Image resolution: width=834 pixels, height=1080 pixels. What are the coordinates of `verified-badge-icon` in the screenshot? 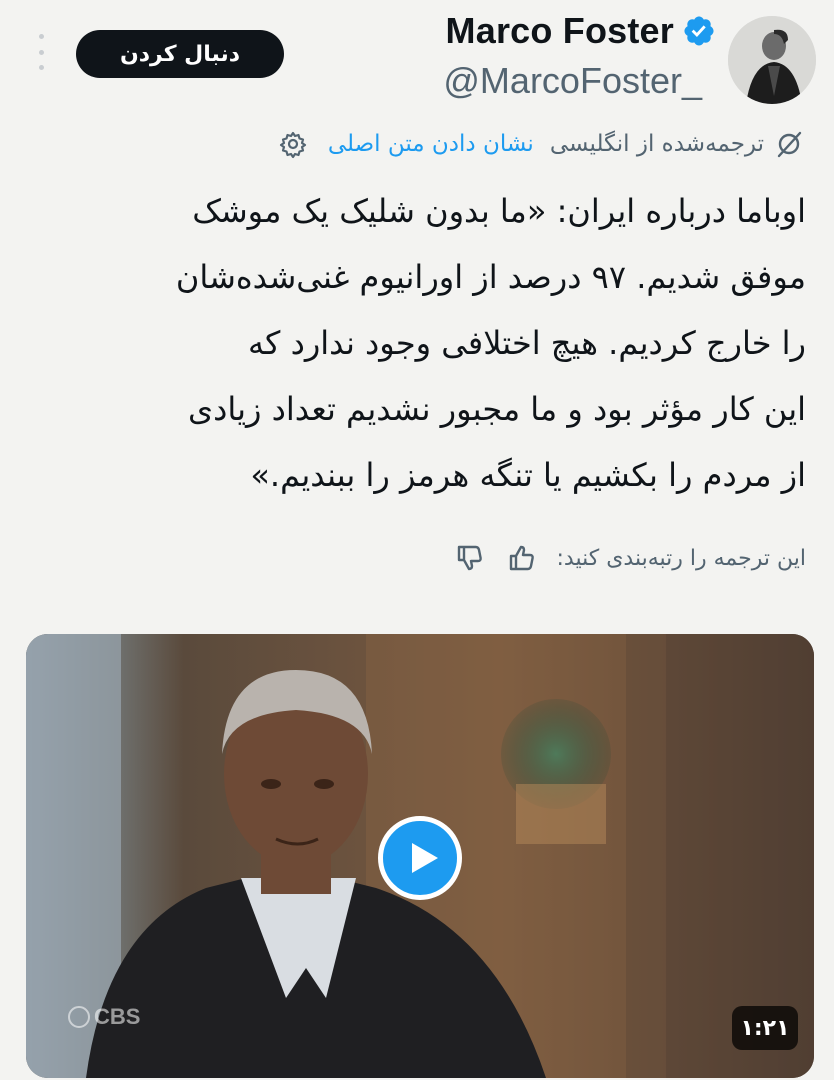 It's located at (699, 31).